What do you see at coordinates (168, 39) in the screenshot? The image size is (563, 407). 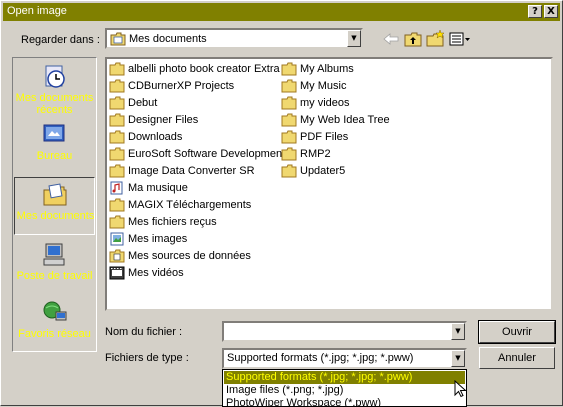 I see `look-in-value: Mes documents` at bounding box center [168, 39].